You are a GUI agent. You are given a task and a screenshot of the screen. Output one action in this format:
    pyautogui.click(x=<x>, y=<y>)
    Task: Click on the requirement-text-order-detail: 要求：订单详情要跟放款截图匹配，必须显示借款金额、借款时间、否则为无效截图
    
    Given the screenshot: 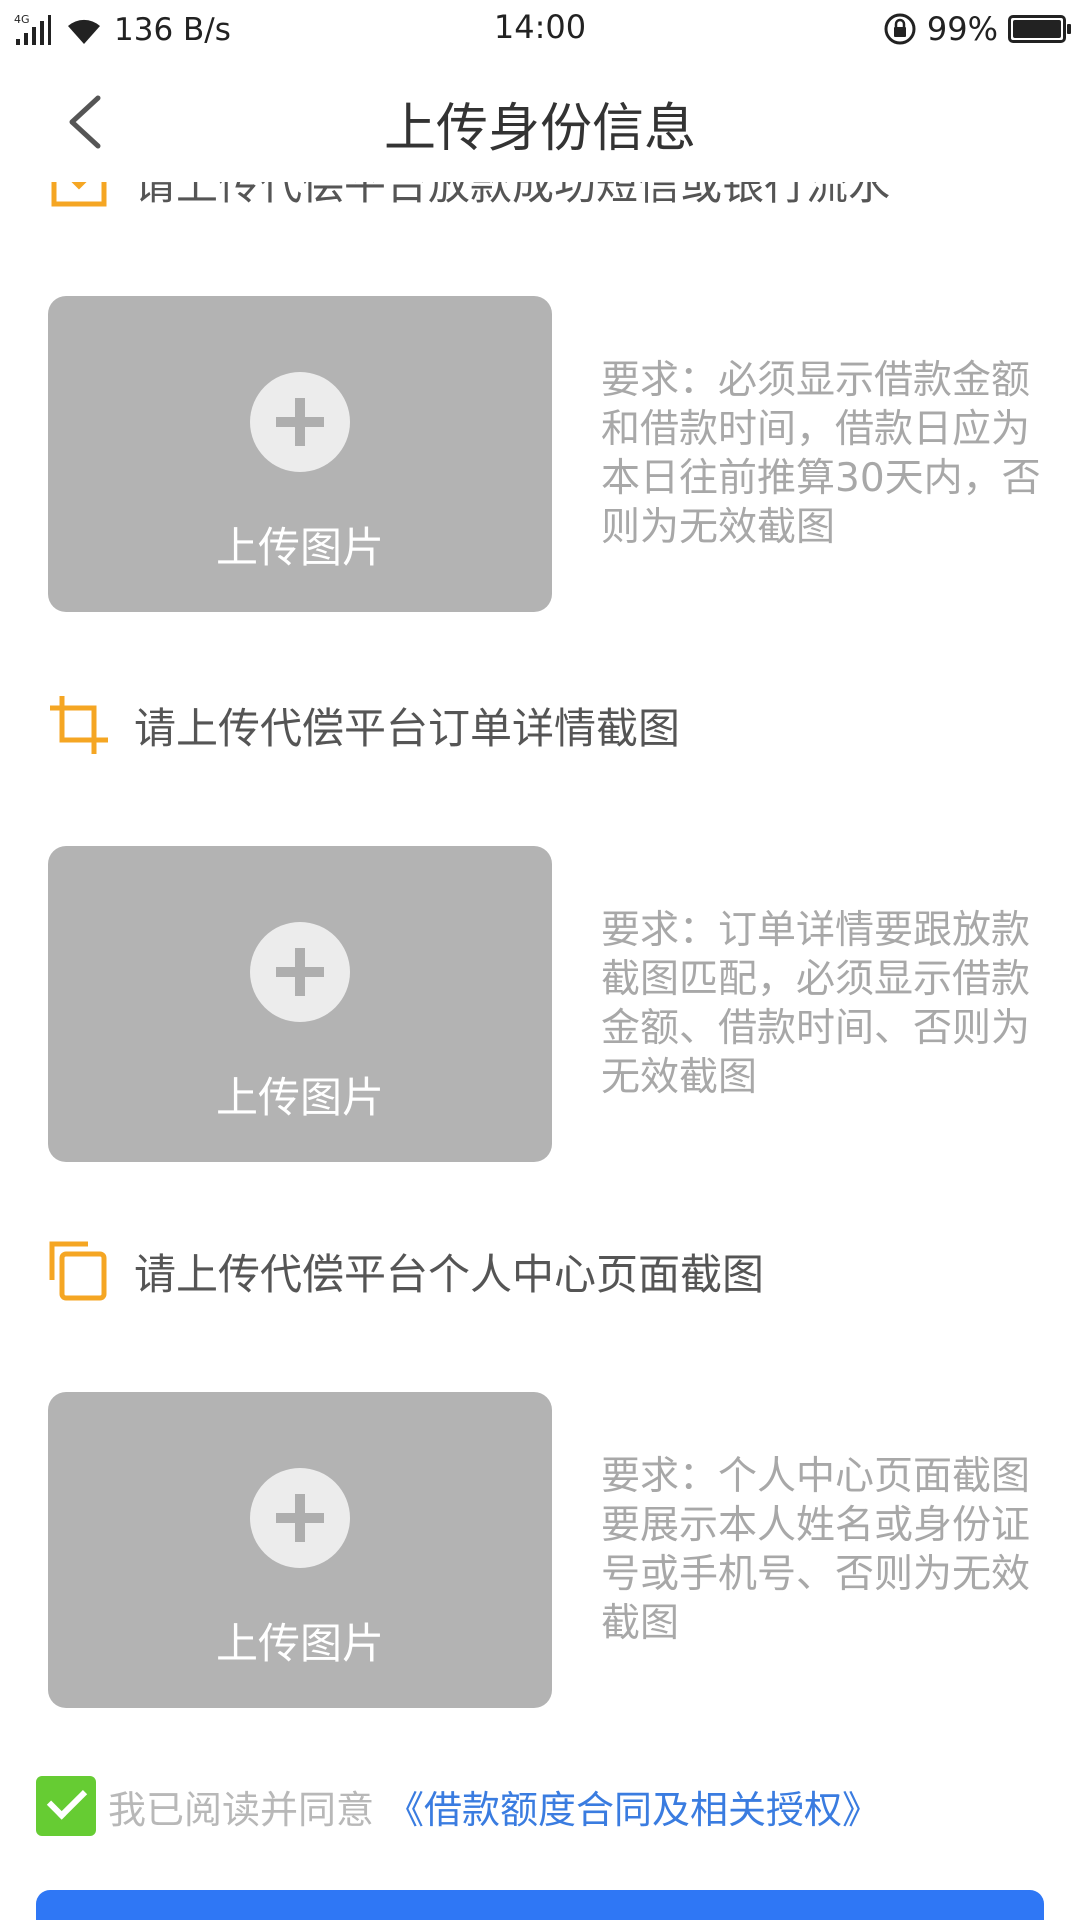 What is the action you would take?
    pyautogui.click(x=816, y=1004)
    